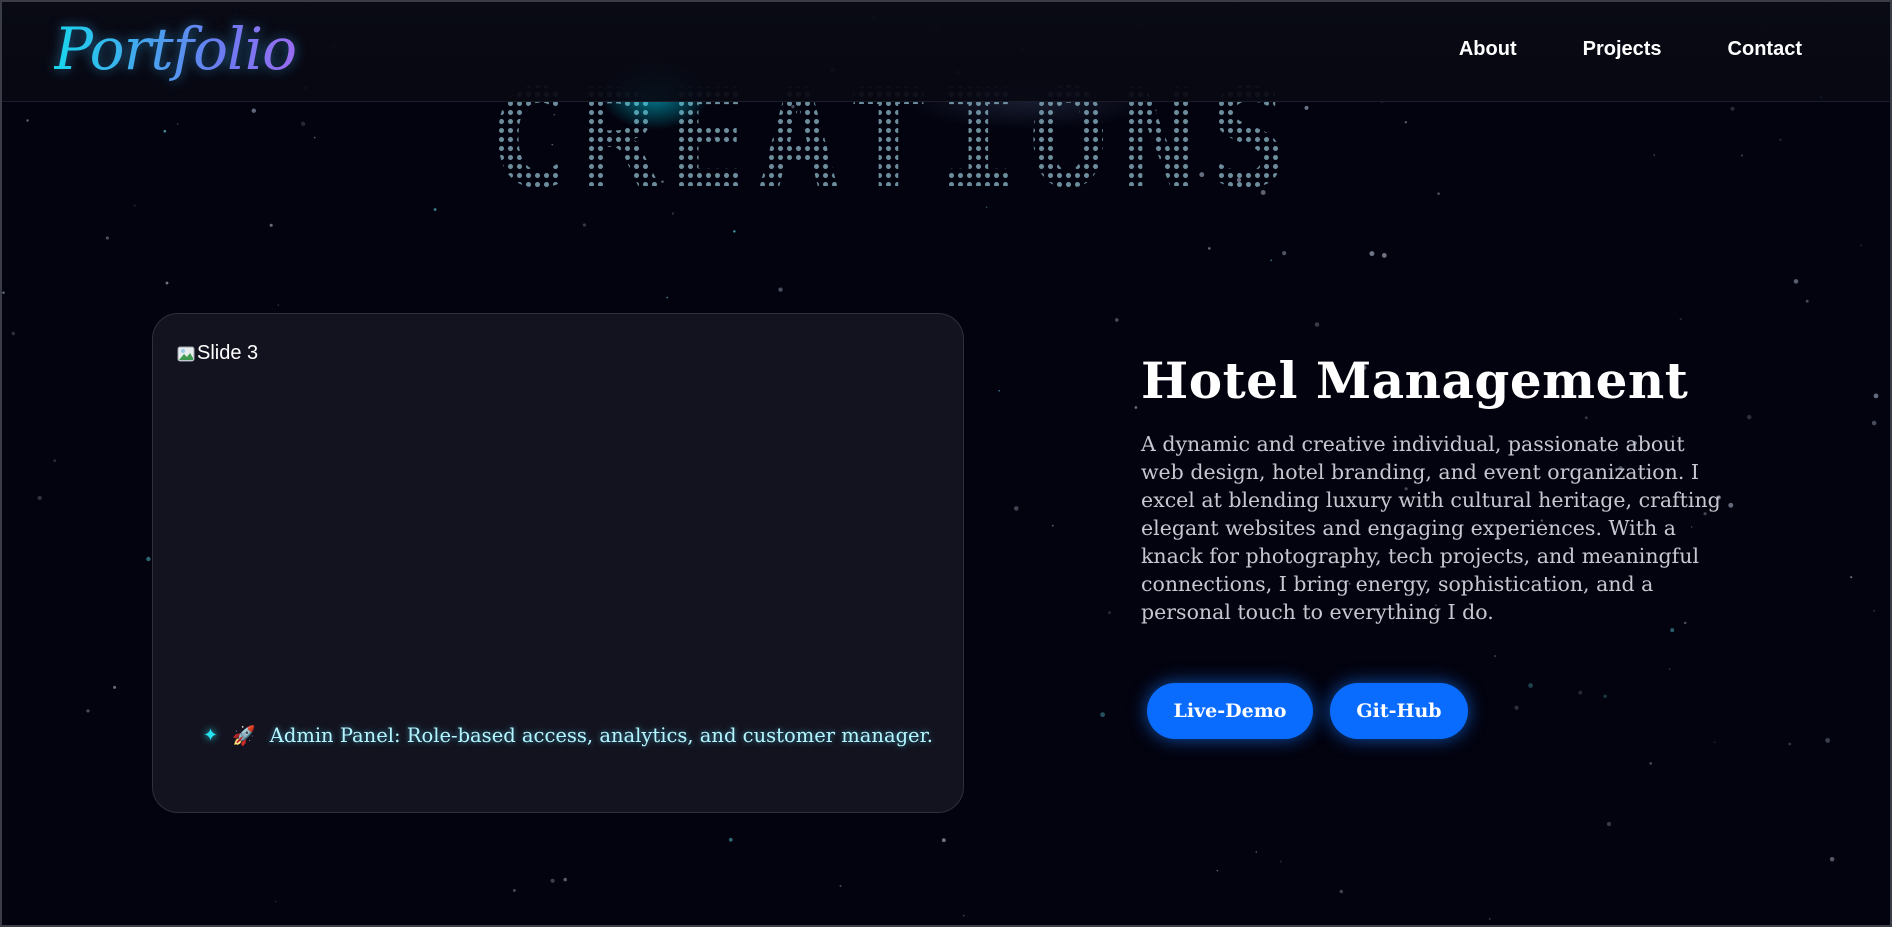  I want to click on project-buttons: Live-Demo Git-Hub, so click(1307, 711).